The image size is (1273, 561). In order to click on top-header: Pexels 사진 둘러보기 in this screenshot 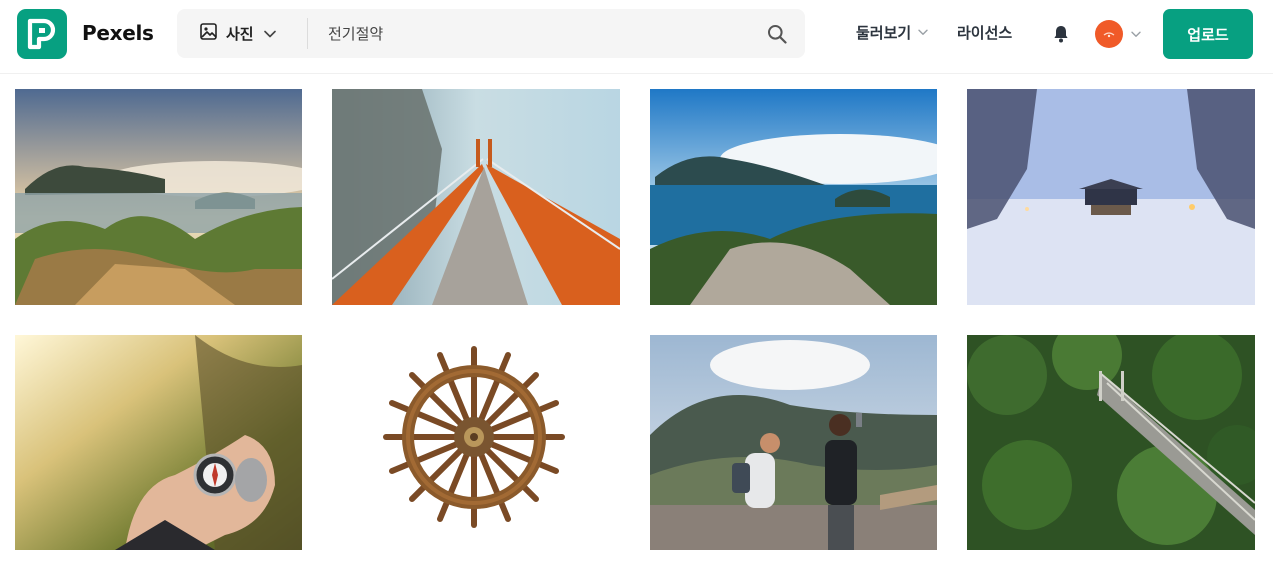, I will do `click(636, 37)`.